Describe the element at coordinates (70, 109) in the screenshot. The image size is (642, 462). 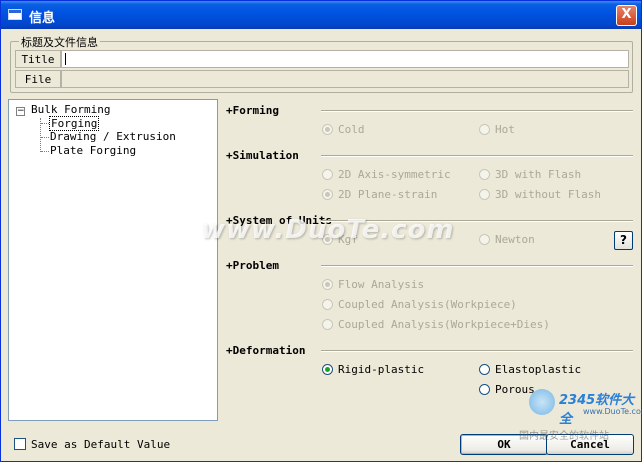
I see `tree-node-bulk-forming: Bulk Forming` at that location.